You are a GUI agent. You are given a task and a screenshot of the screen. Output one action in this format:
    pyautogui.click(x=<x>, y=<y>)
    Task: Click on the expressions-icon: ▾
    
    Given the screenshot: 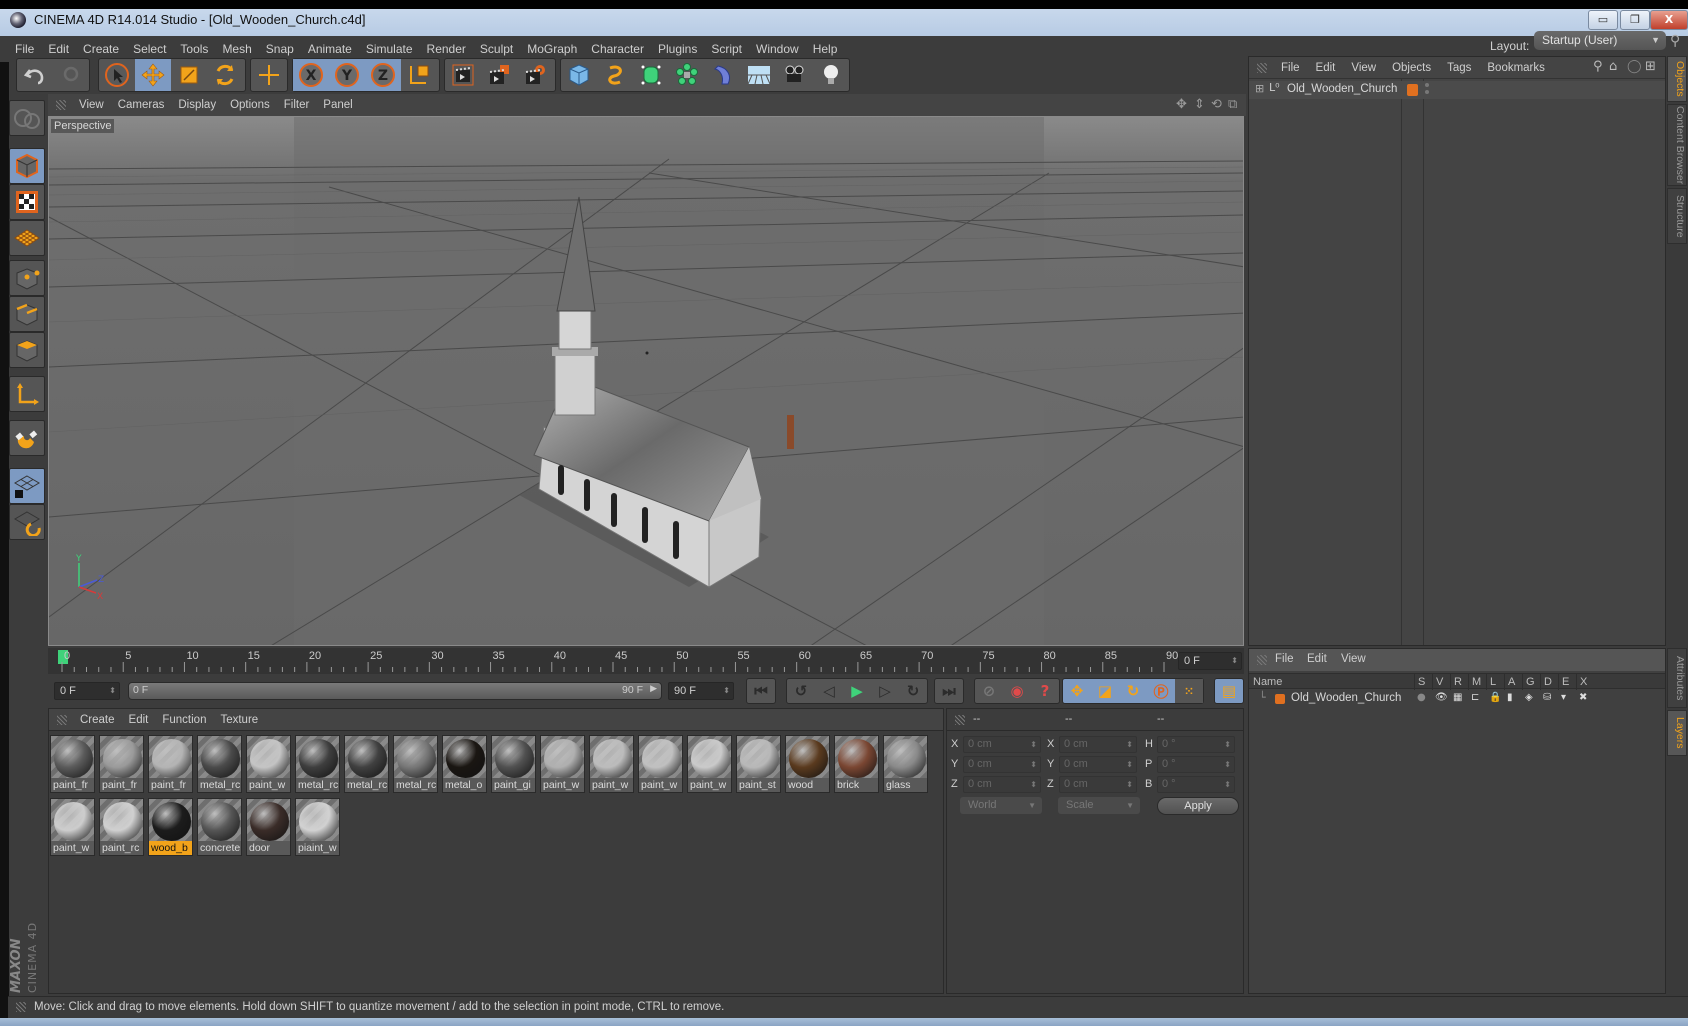 What is the action you would take?
    pyautogui.click(x=1563, y=697)
    